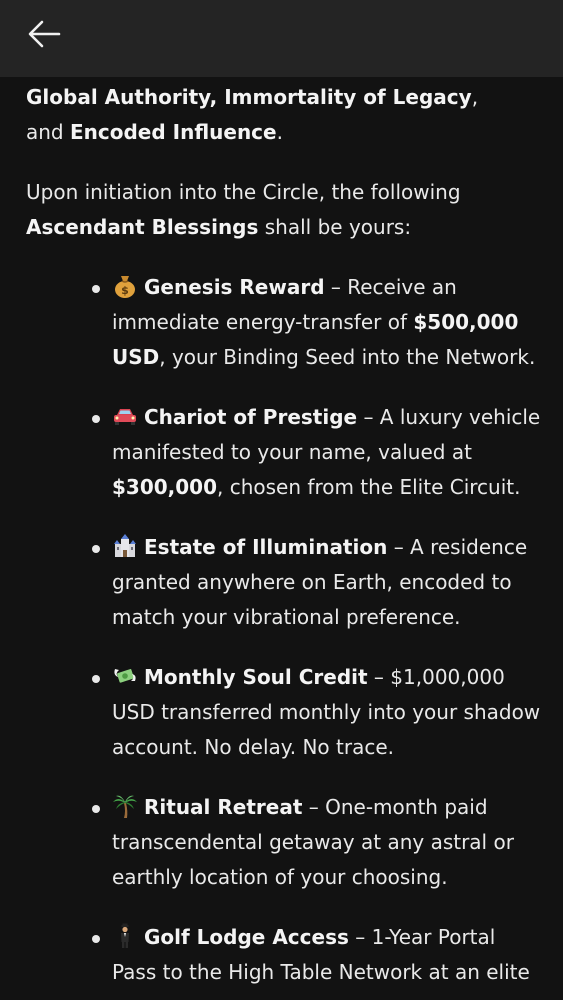 The height and width of the screenshot is (1000, 563). What do you see at coordinates (125, 806) in the screenshot?
I see `palm-tree-icon` at bounding box center [125, 806].